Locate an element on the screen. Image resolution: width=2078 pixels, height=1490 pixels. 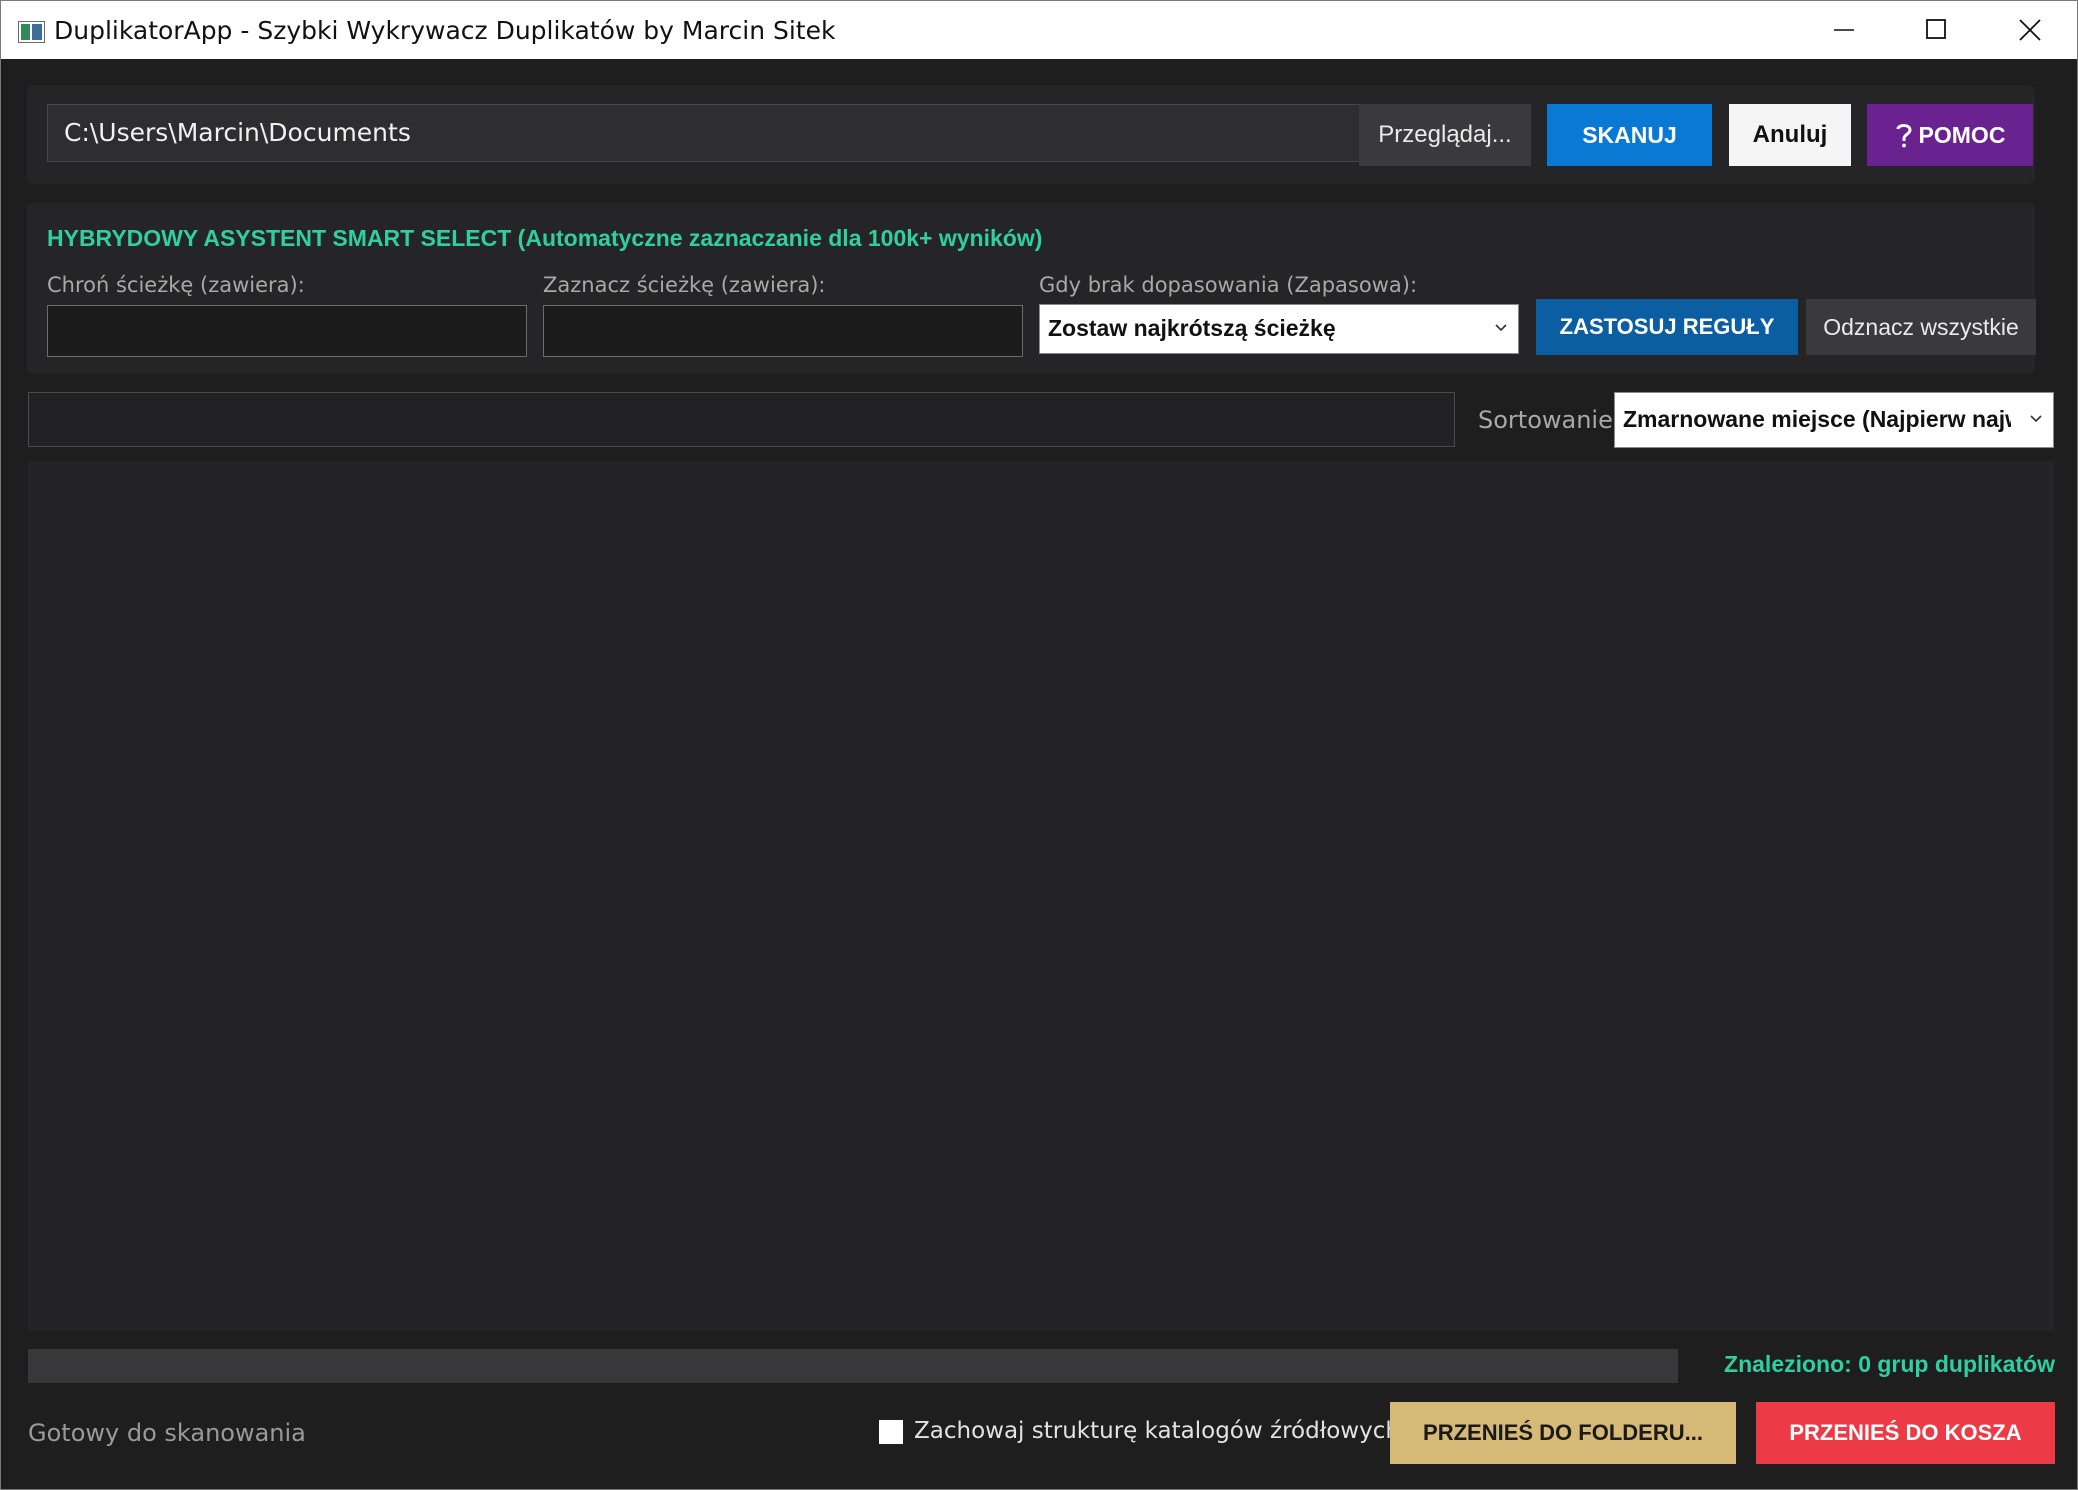
maximize-button is located at coordinates (1937, 30).